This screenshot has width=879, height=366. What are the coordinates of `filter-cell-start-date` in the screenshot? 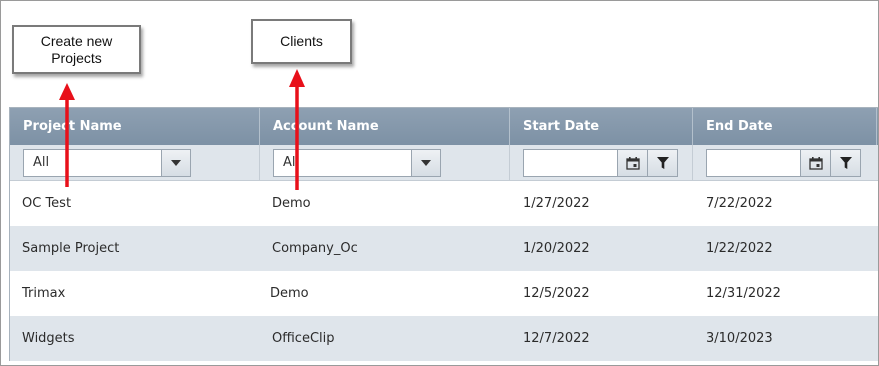 It's located at (601, 162).